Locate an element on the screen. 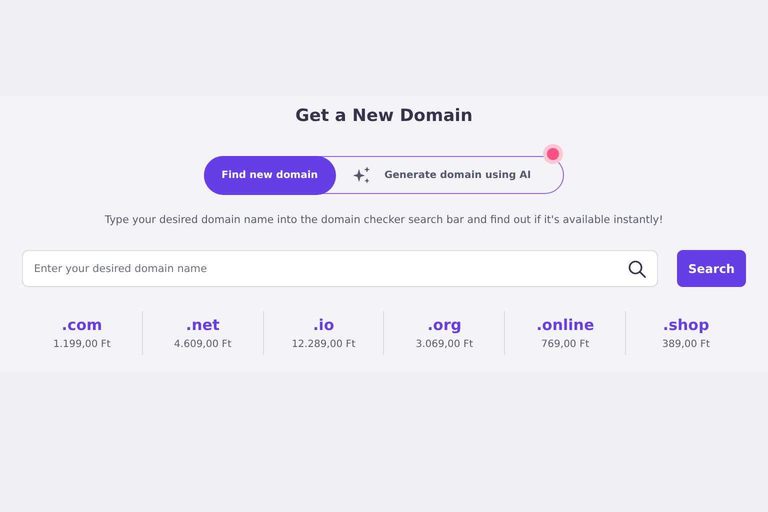  tld-name: .com is located at coordinates (82, 325).